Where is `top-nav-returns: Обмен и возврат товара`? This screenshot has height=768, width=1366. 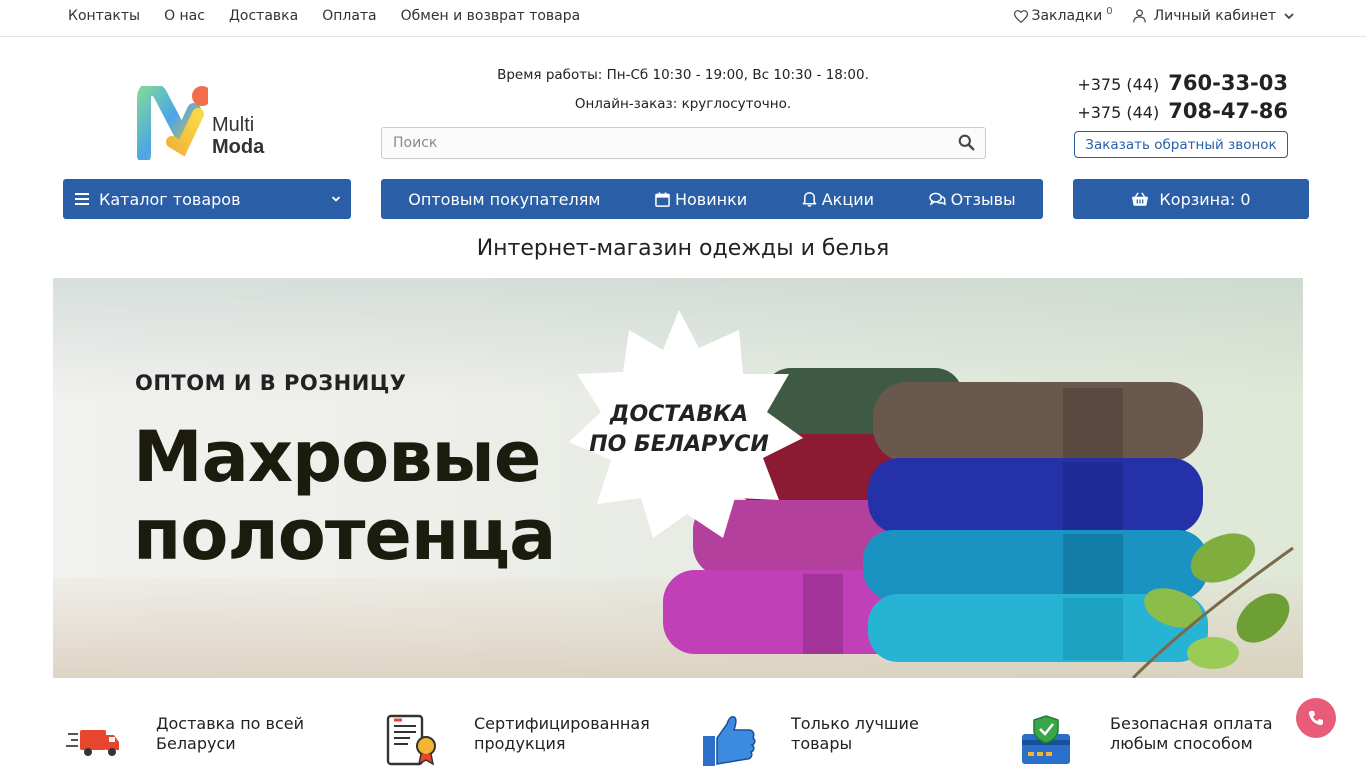 top-nav-returns: Обмен и возврат товара is located at coordinates (491, 16).